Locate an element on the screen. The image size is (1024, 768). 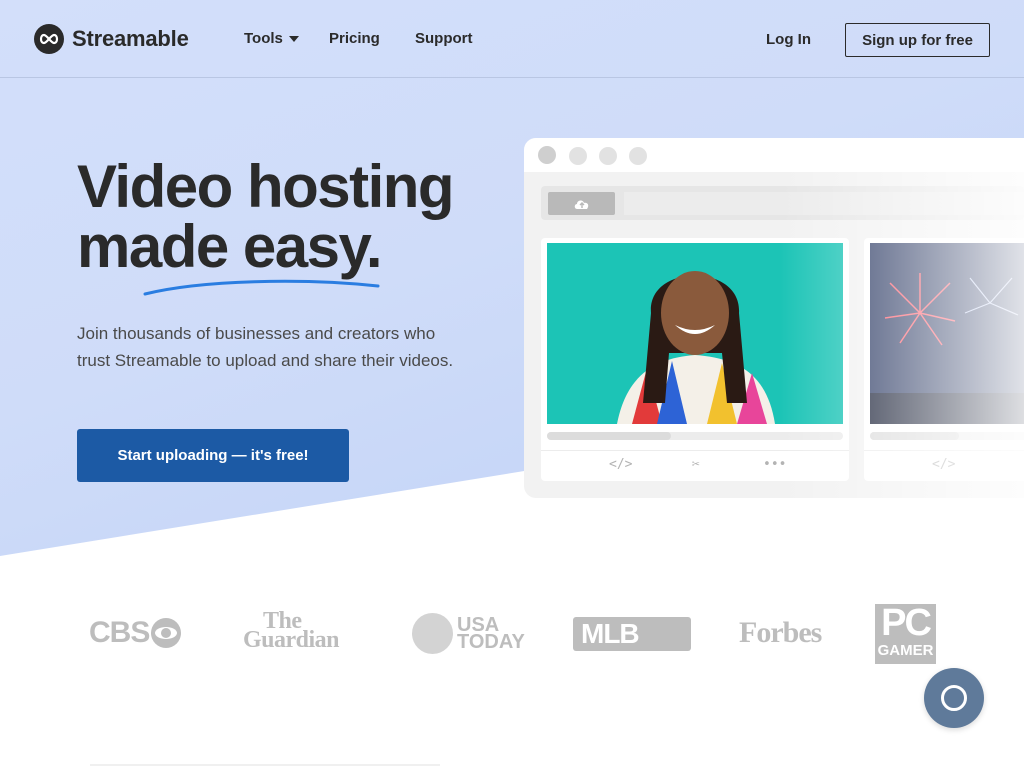
mockup-logo-icon is located at coordinates (547, 155).